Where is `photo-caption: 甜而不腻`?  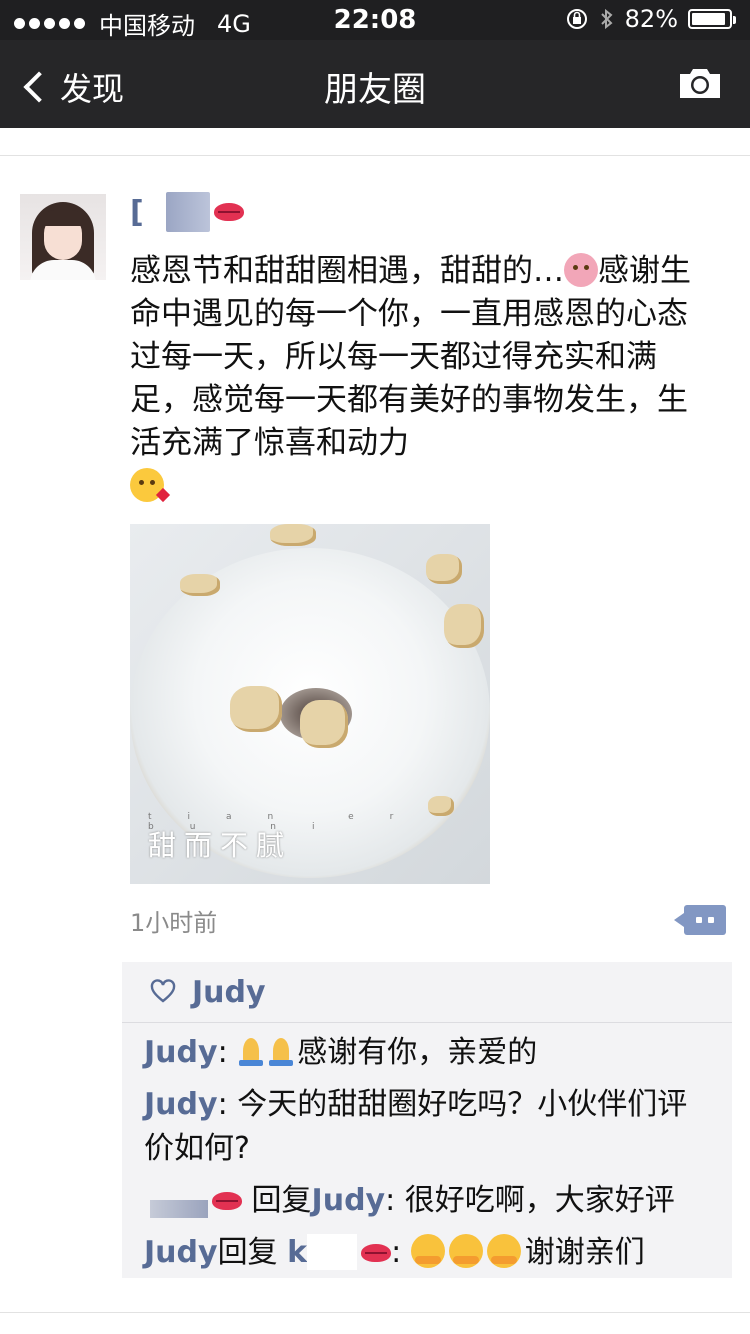
photo-caption: 甜而不腻 is located at coordinates (220, 845).